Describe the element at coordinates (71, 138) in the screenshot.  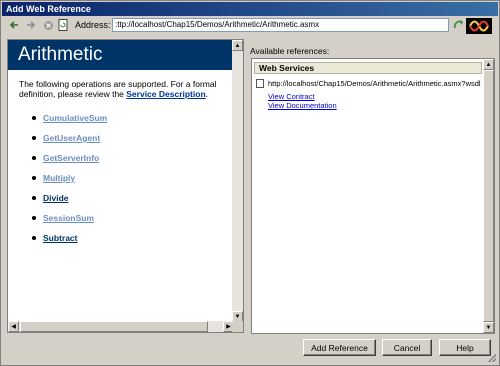
I see `operation-link: GetUserAgent` at that location.